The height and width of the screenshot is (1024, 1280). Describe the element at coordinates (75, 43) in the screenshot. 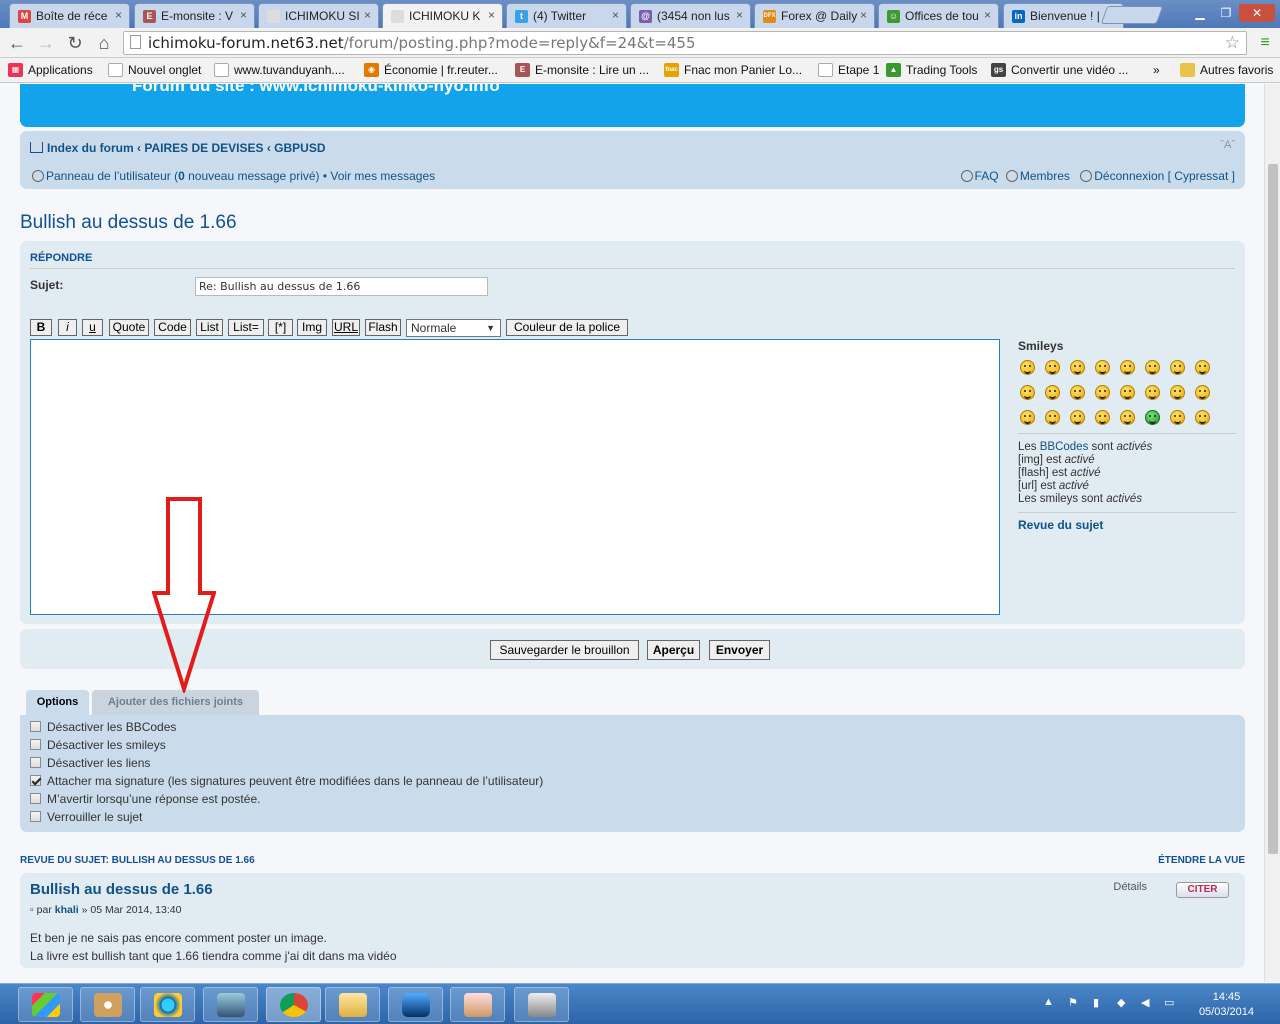

I see `reload-icon: ↻` at that location.